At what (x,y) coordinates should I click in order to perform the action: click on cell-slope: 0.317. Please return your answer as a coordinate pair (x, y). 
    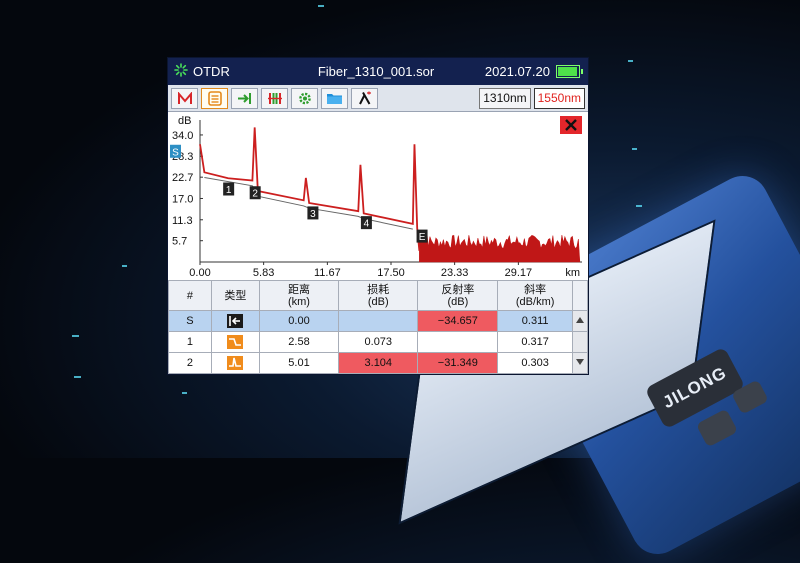
    Looking at the image, I should click on (535, 342).